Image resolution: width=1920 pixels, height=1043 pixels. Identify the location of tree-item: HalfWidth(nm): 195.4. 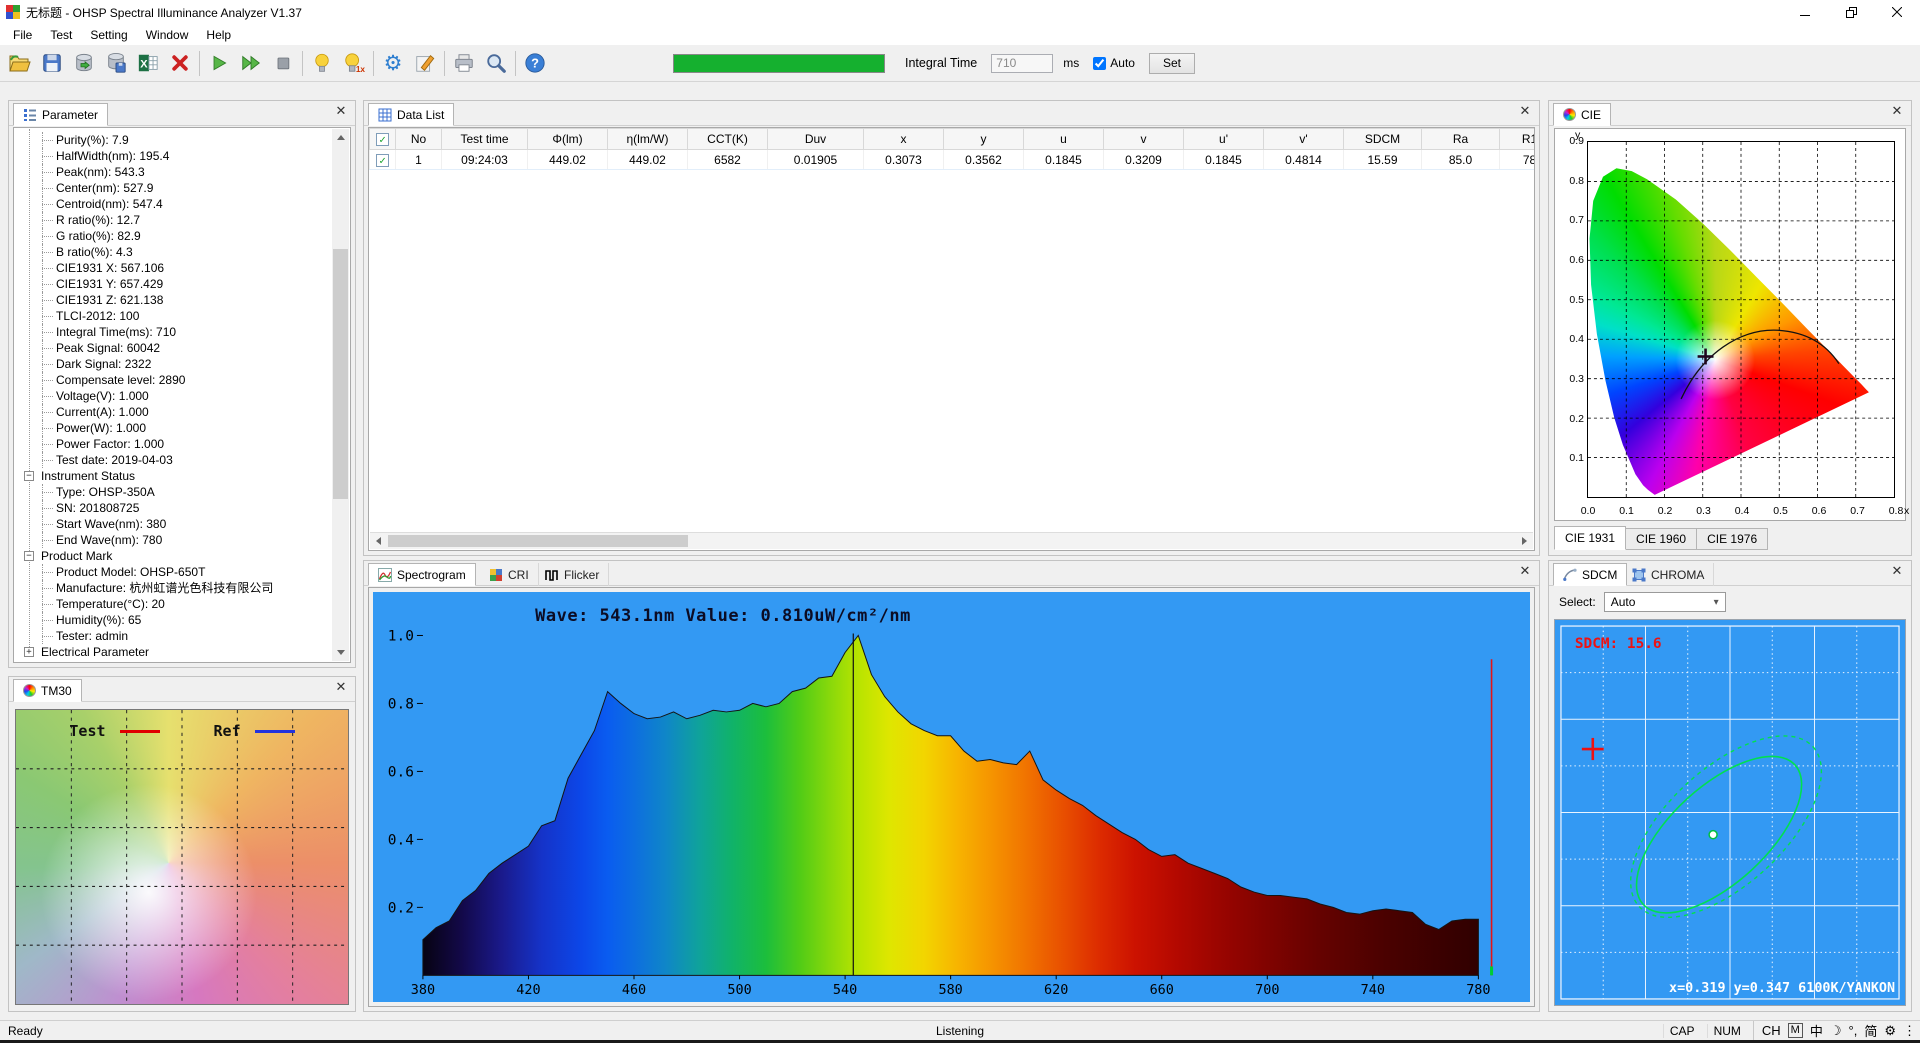
(173, 156).